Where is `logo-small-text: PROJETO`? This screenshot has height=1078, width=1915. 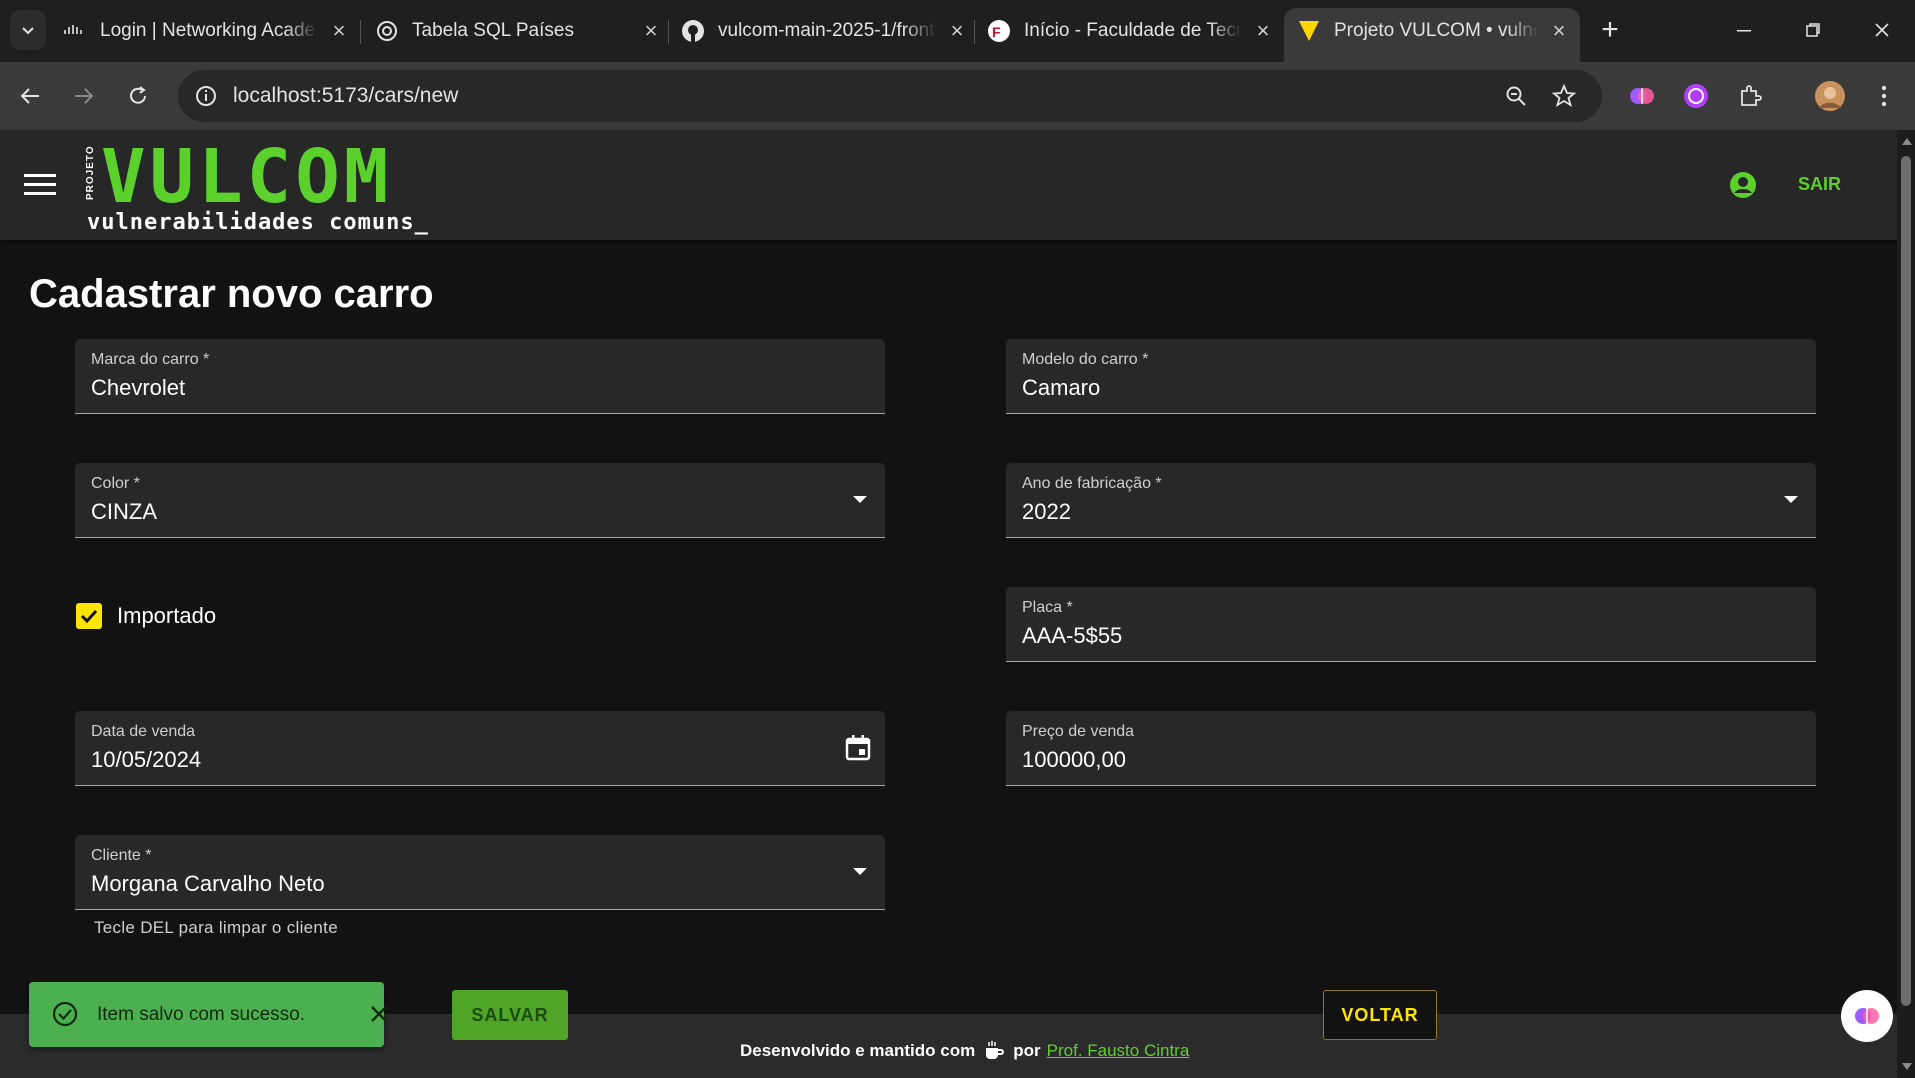 logo-small-text: PROJETO is located at coordinates (90, 172).